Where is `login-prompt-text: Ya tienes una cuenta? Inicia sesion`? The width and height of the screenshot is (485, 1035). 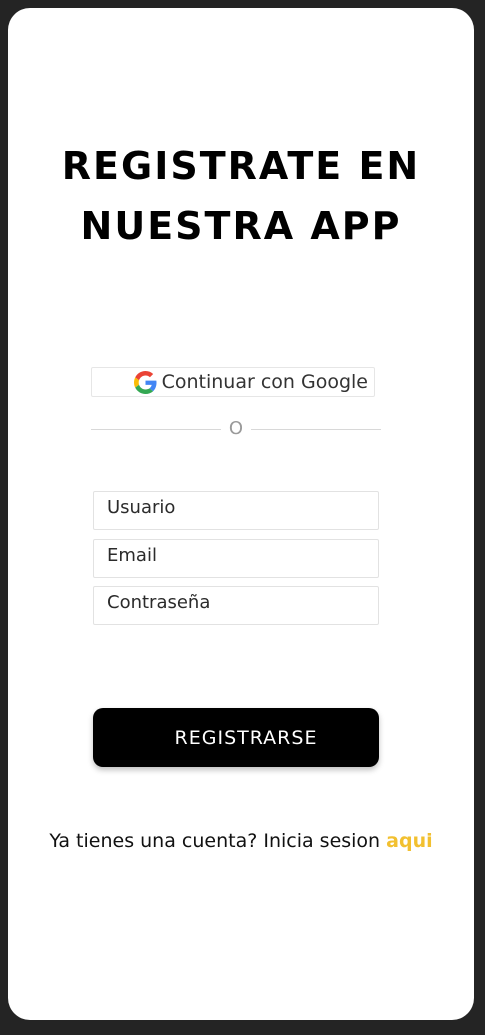
login-prompt-text: Ya tienes una cuenta? Inicia sesion is located at coordinates (218, 841).